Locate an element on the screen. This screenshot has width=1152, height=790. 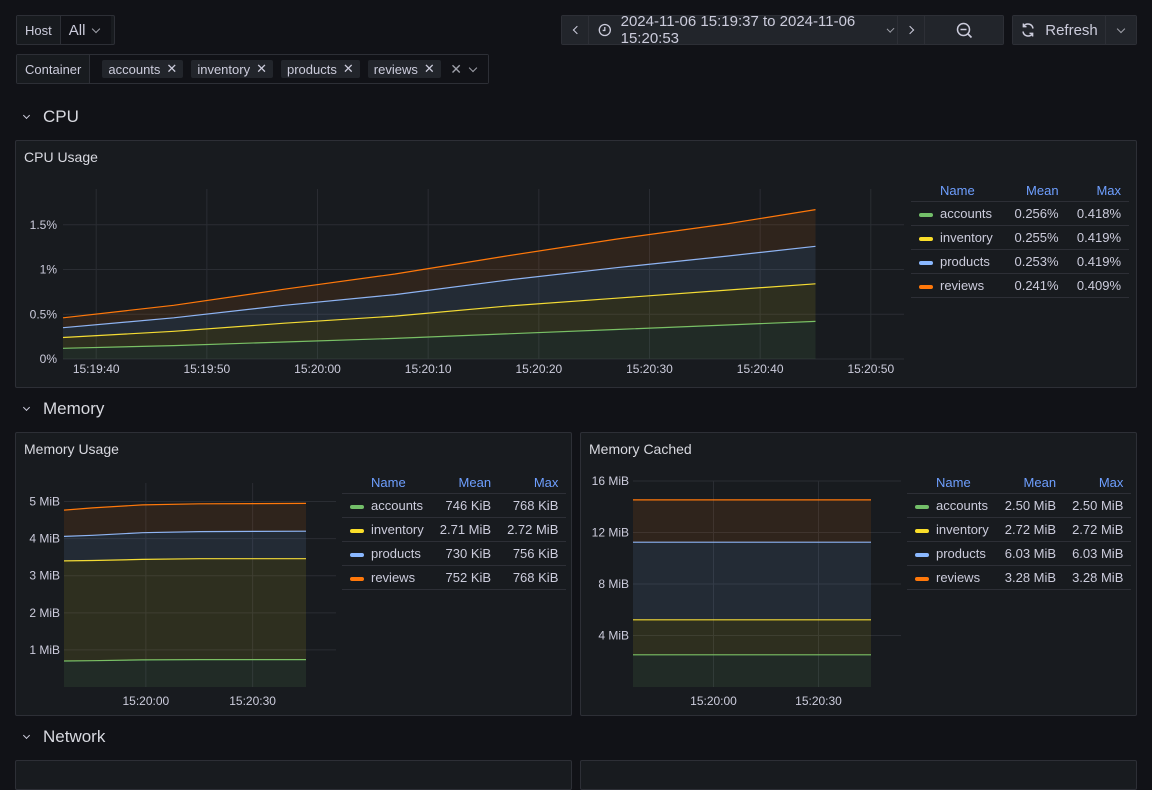
row-memory-toggle: Memory is located at coordinates (59, 409).